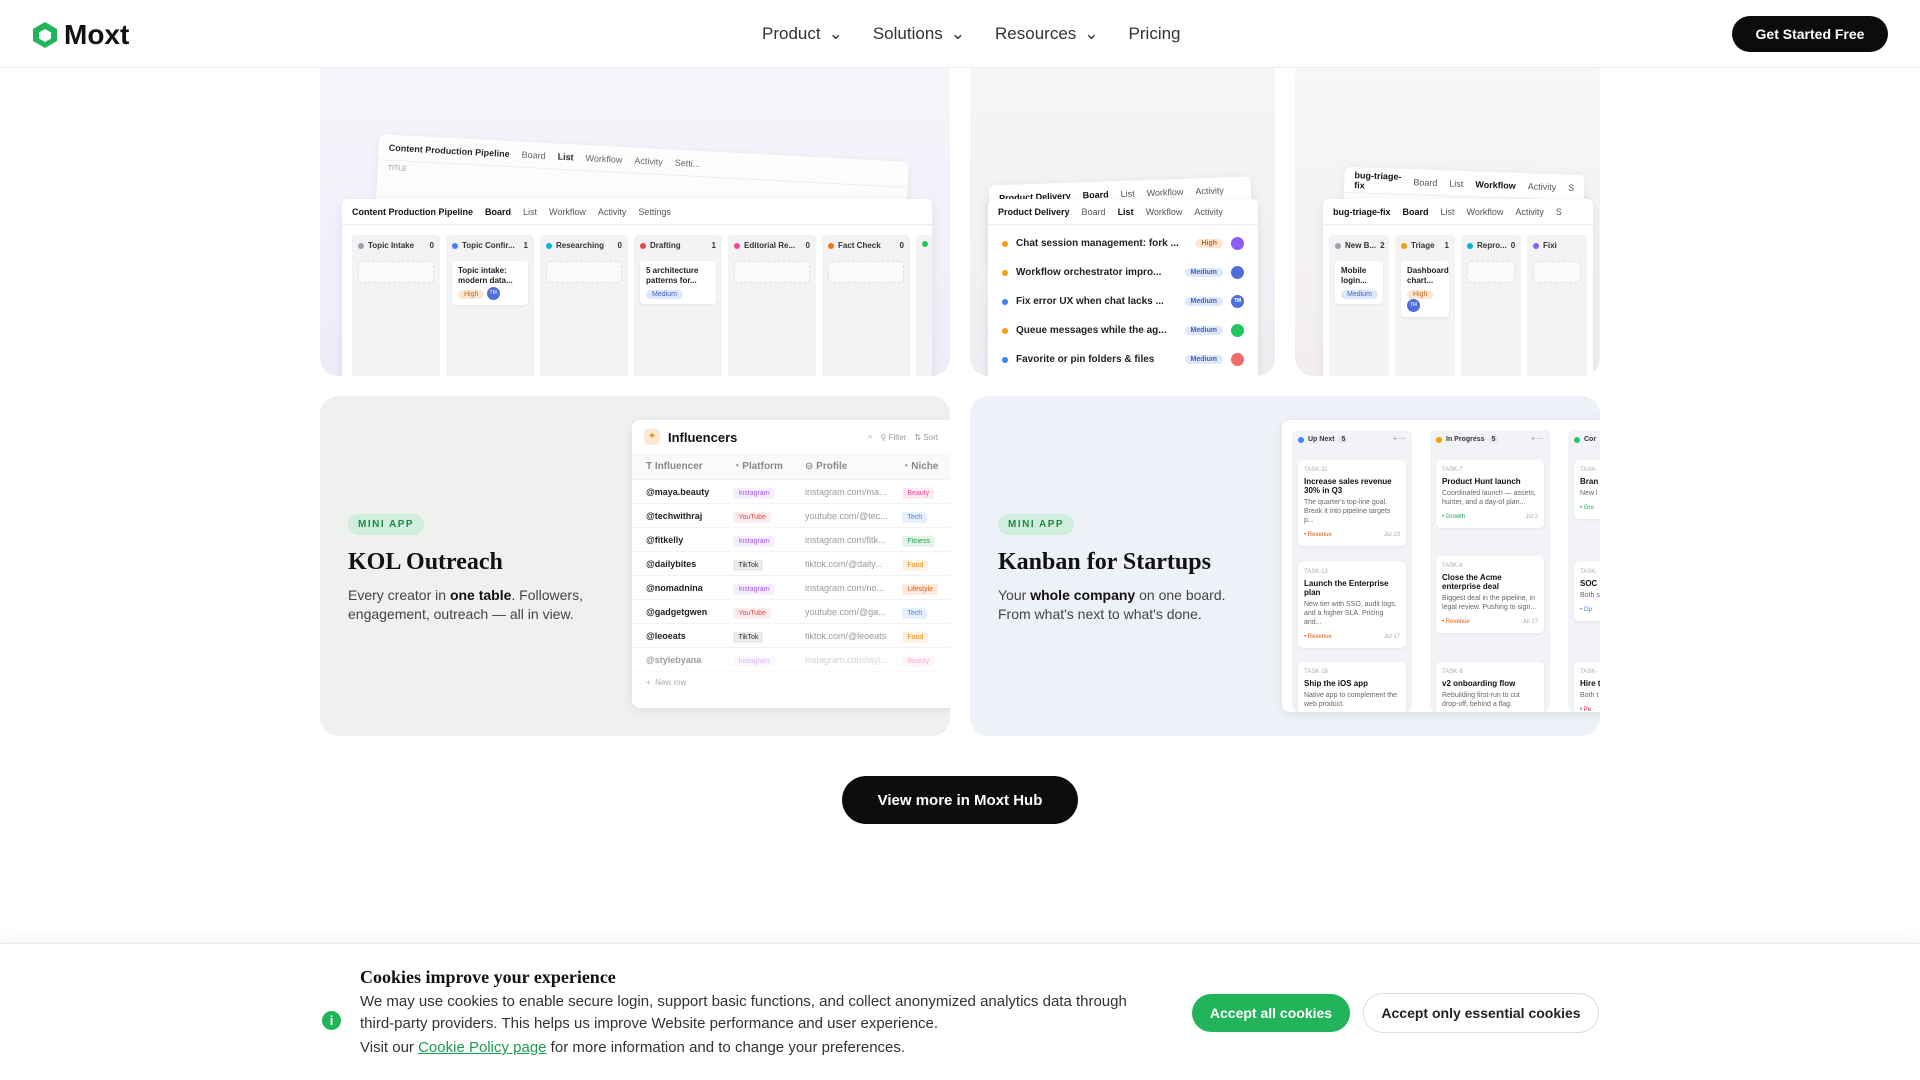 The image size is (1920, 1080). Describe the element at coordinates (412, 211) in the screenshot. I see `board-title: Content Production Pipeline` at that location.